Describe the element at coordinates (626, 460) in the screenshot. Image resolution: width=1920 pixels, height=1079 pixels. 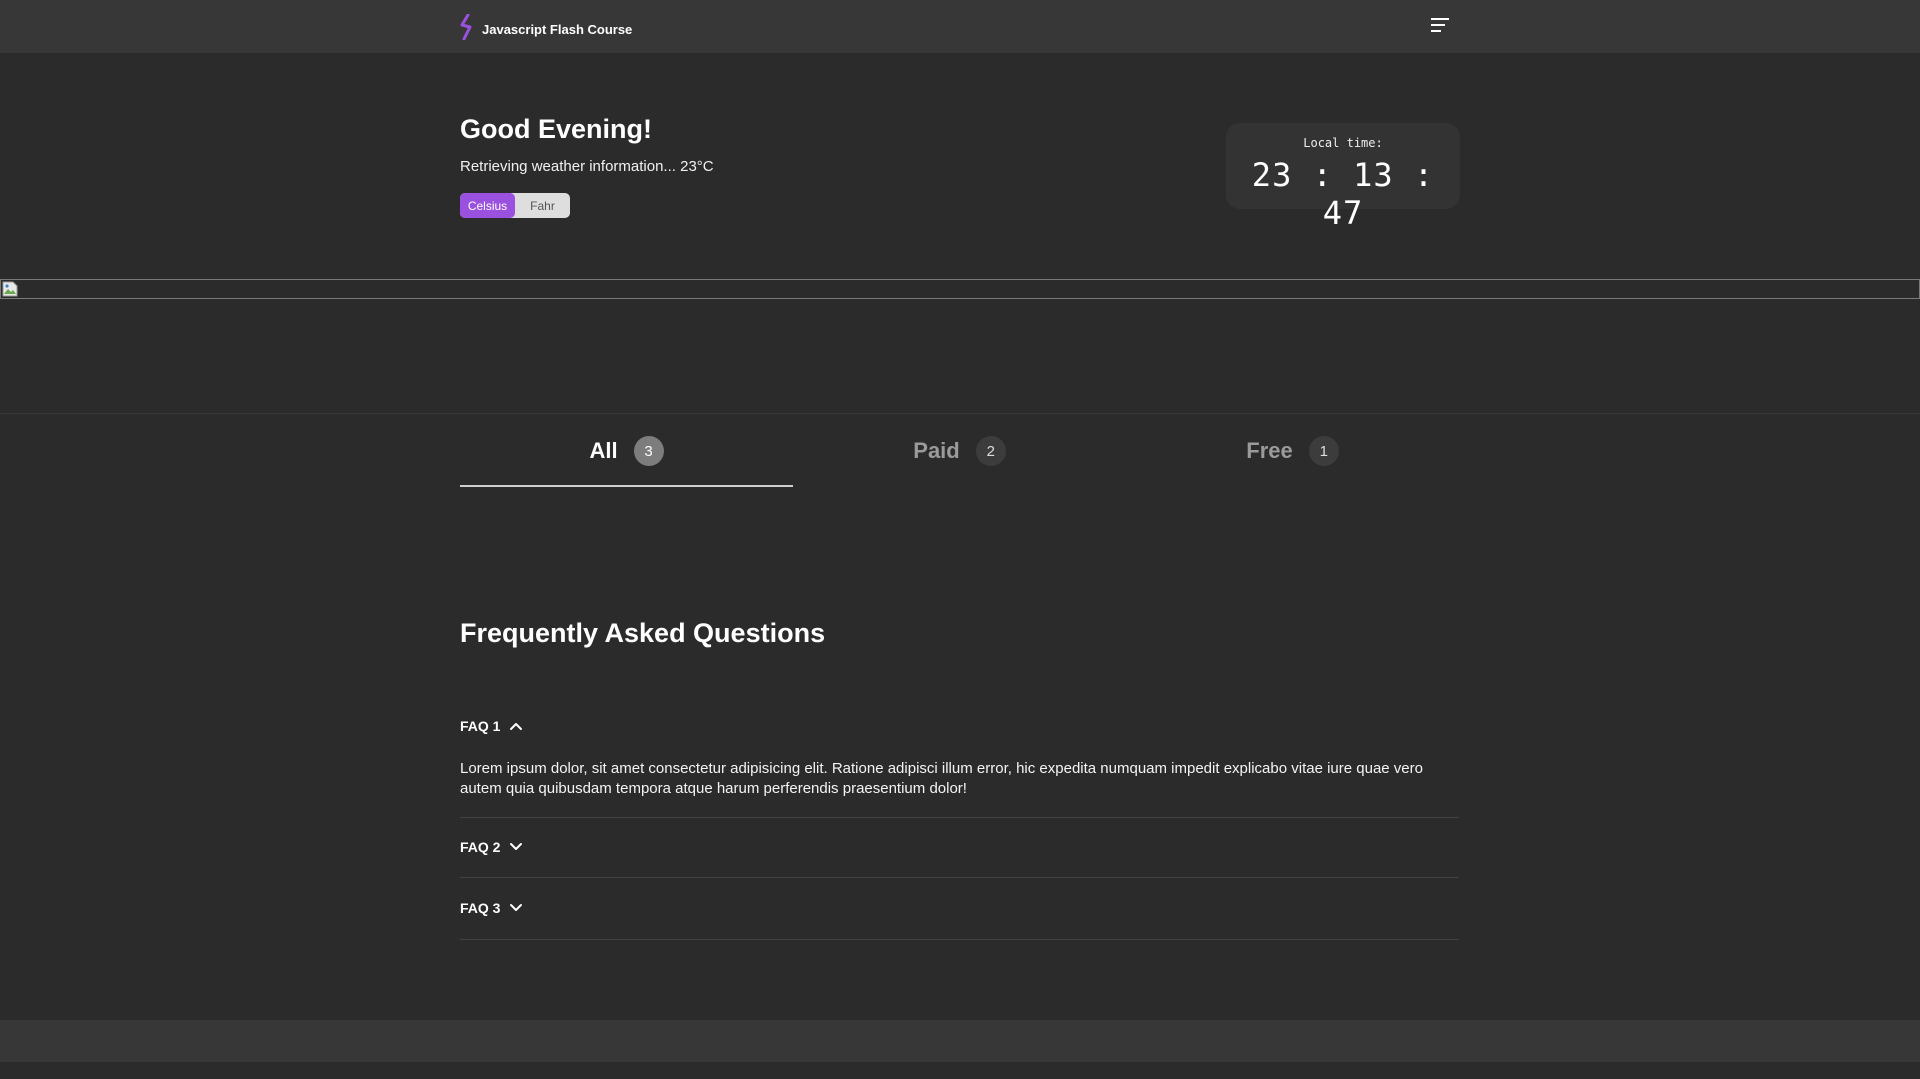
I see `tab-all: All 3` at that location.